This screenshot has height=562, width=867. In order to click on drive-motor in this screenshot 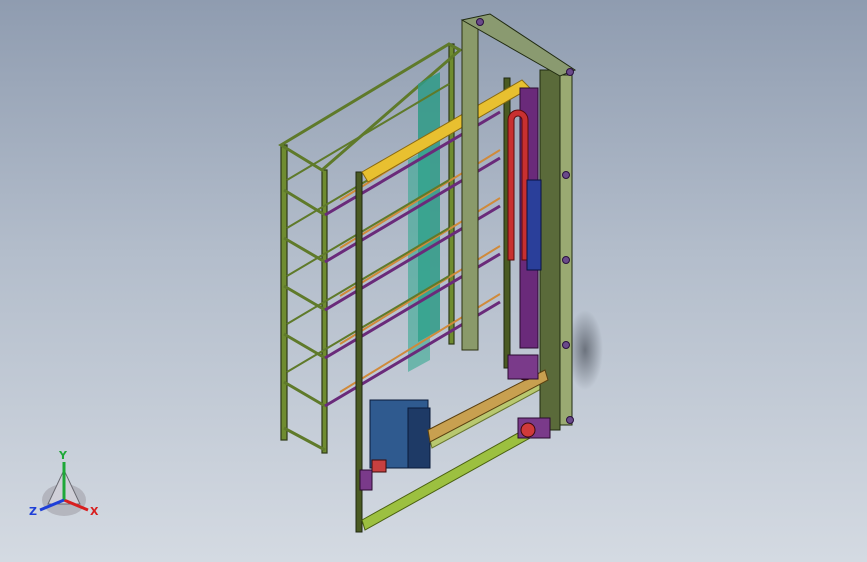, I will do `click(534, 225)`.